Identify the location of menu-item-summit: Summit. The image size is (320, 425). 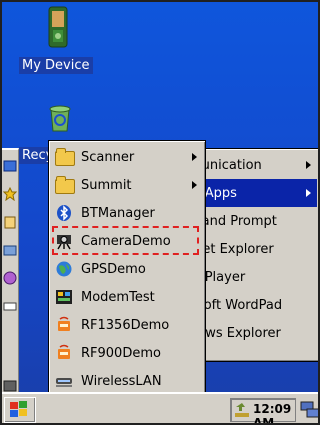
(127, 185).